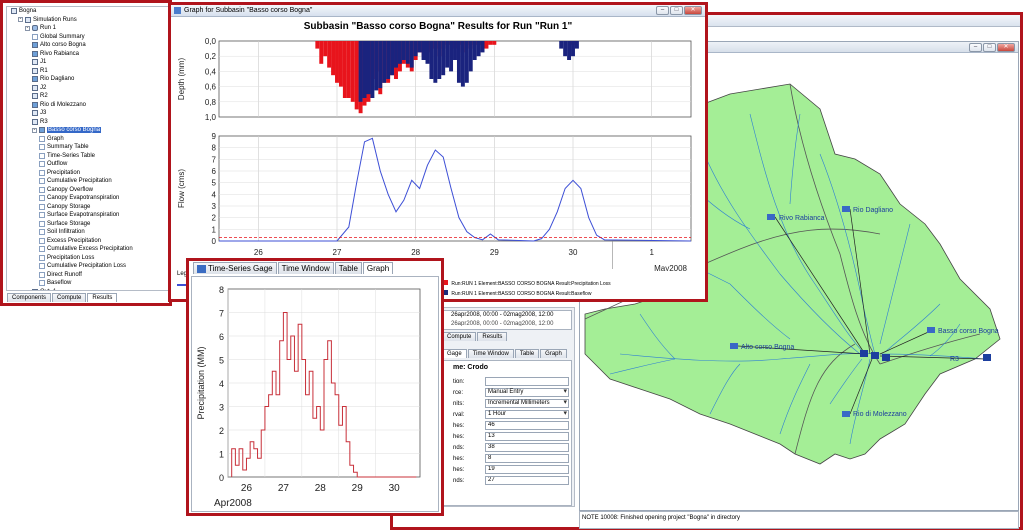 This screenshot has height=530, width=1023. What do you see at coordinates (459, 480) in the screenshot?
I see `field-label: nds:` at bounding box center [459, 480].